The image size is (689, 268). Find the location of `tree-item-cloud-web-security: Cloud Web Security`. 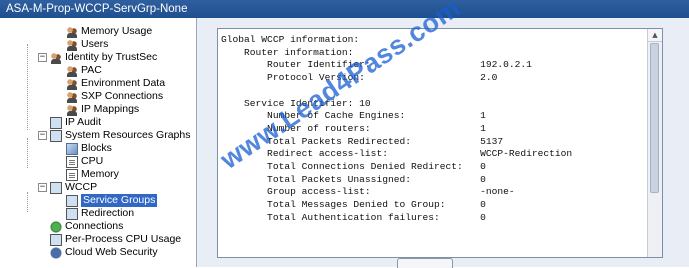

tree-item-cloud-web-security: Cloud Web Security is located at coordinates (104, 252).